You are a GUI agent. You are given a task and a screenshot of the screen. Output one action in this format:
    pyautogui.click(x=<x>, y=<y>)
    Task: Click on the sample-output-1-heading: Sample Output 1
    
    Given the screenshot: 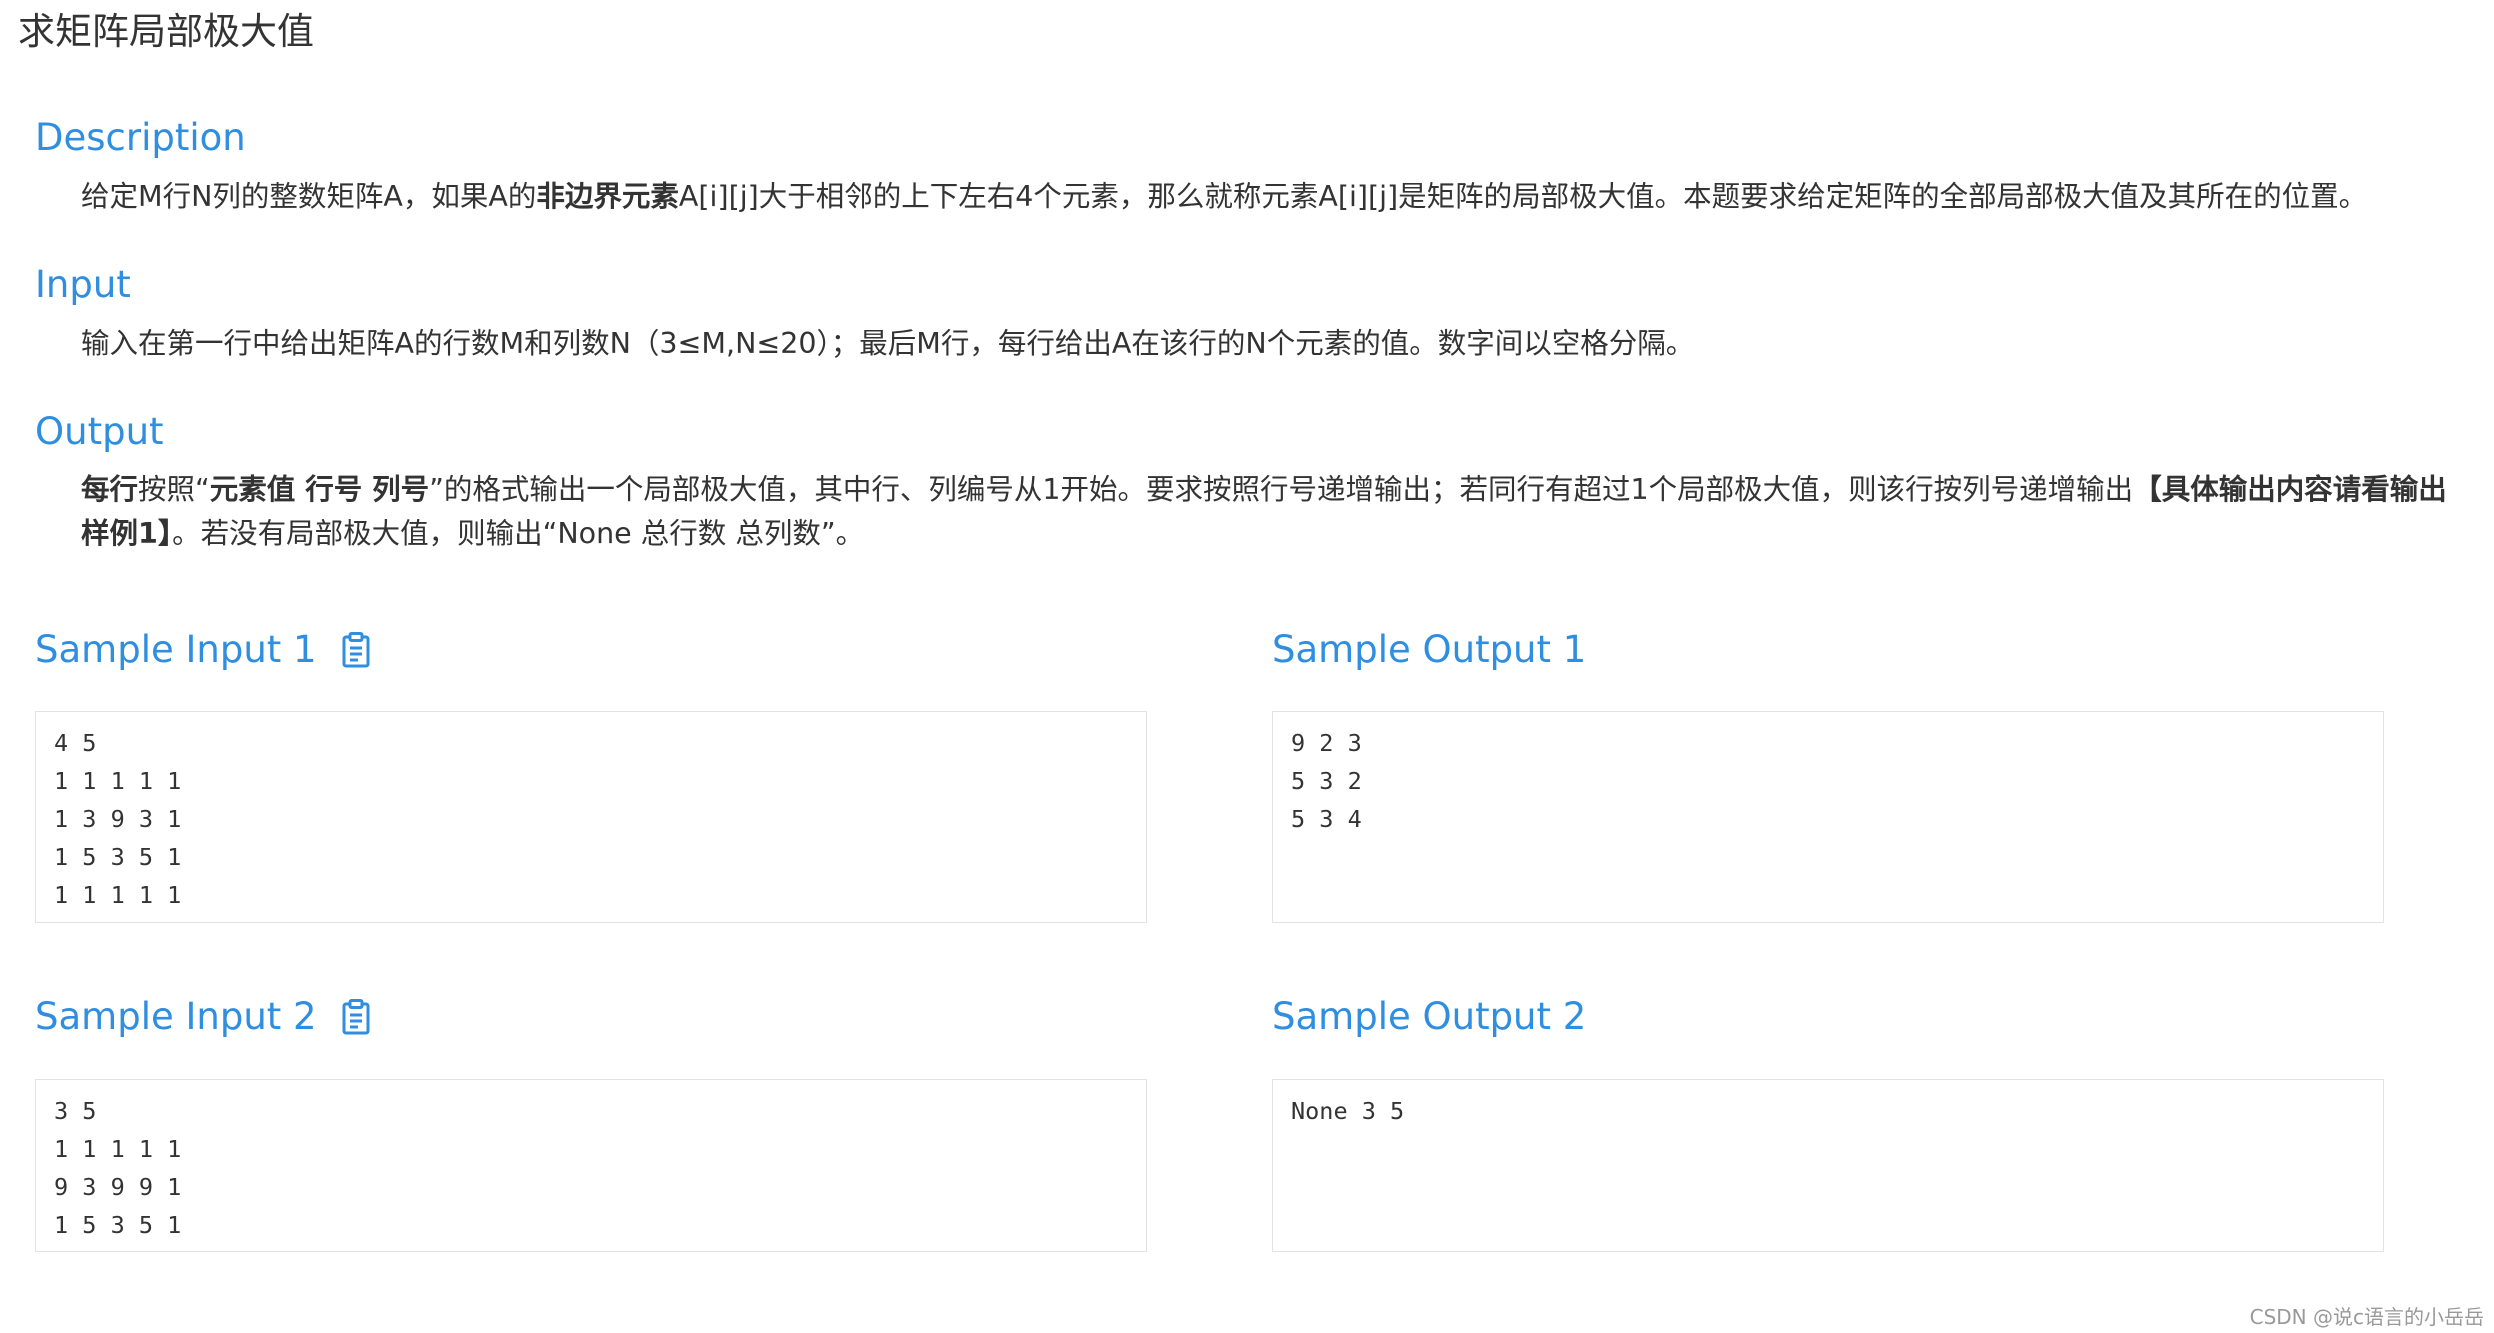 What is the action you would take?
    pyautogui.click(x=1429, y=650)
    